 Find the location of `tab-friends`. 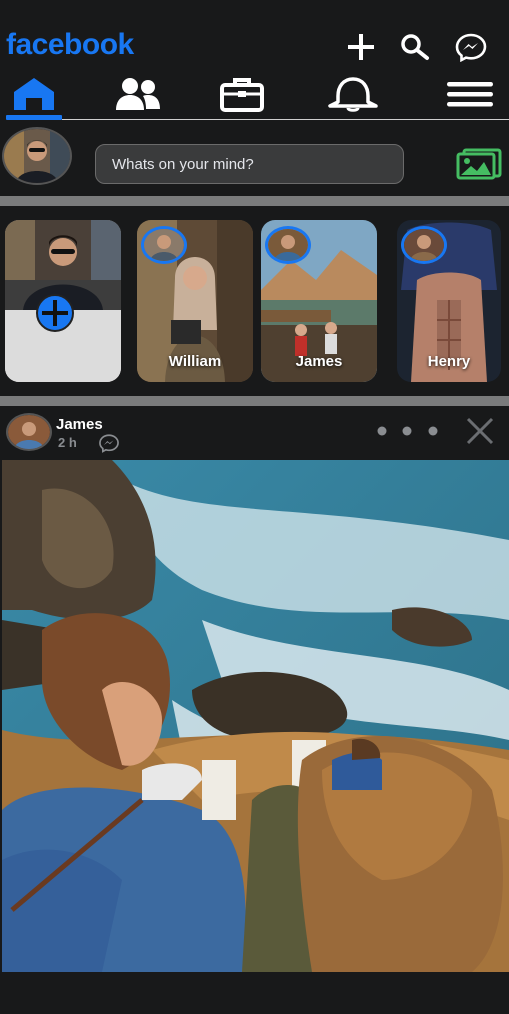

tab-friends is located at coordinates (138, 94).